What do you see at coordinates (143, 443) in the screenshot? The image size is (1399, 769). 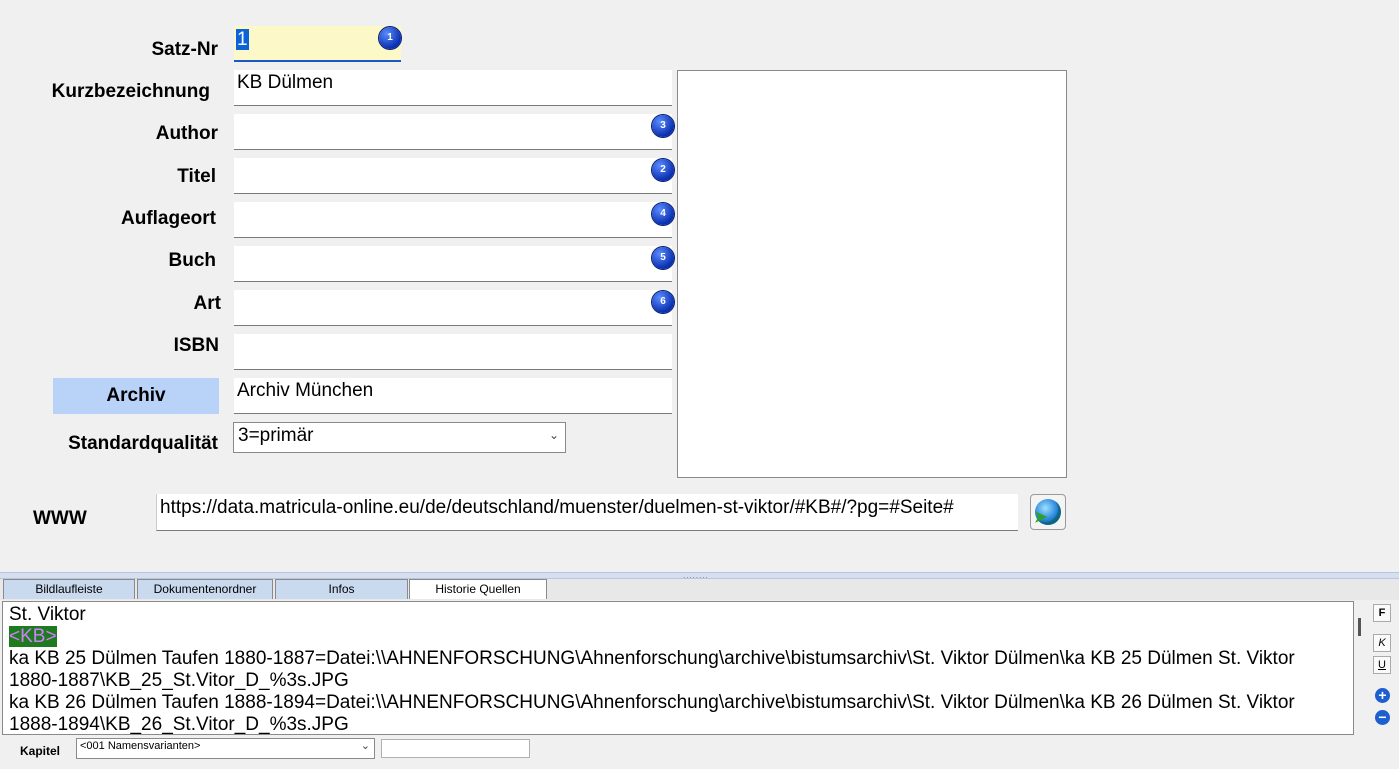 I see `label-standardqualitaet: Standardqualität` at bounding box center [143, 443].